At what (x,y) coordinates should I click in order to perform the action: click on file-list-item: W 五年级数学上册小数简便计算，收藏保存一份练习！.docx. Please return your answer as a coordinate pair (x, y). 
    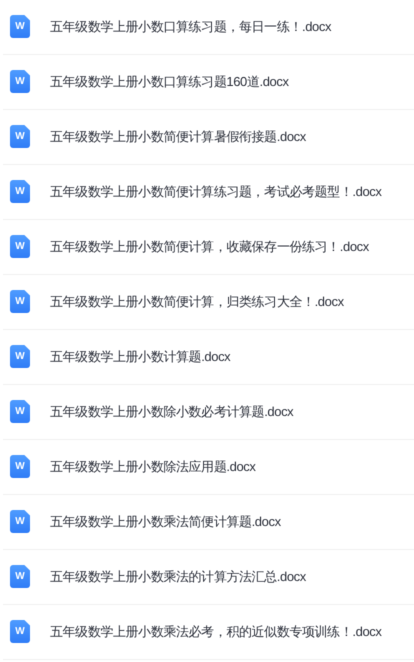
    Looking at the image, I should click on (208, 247).